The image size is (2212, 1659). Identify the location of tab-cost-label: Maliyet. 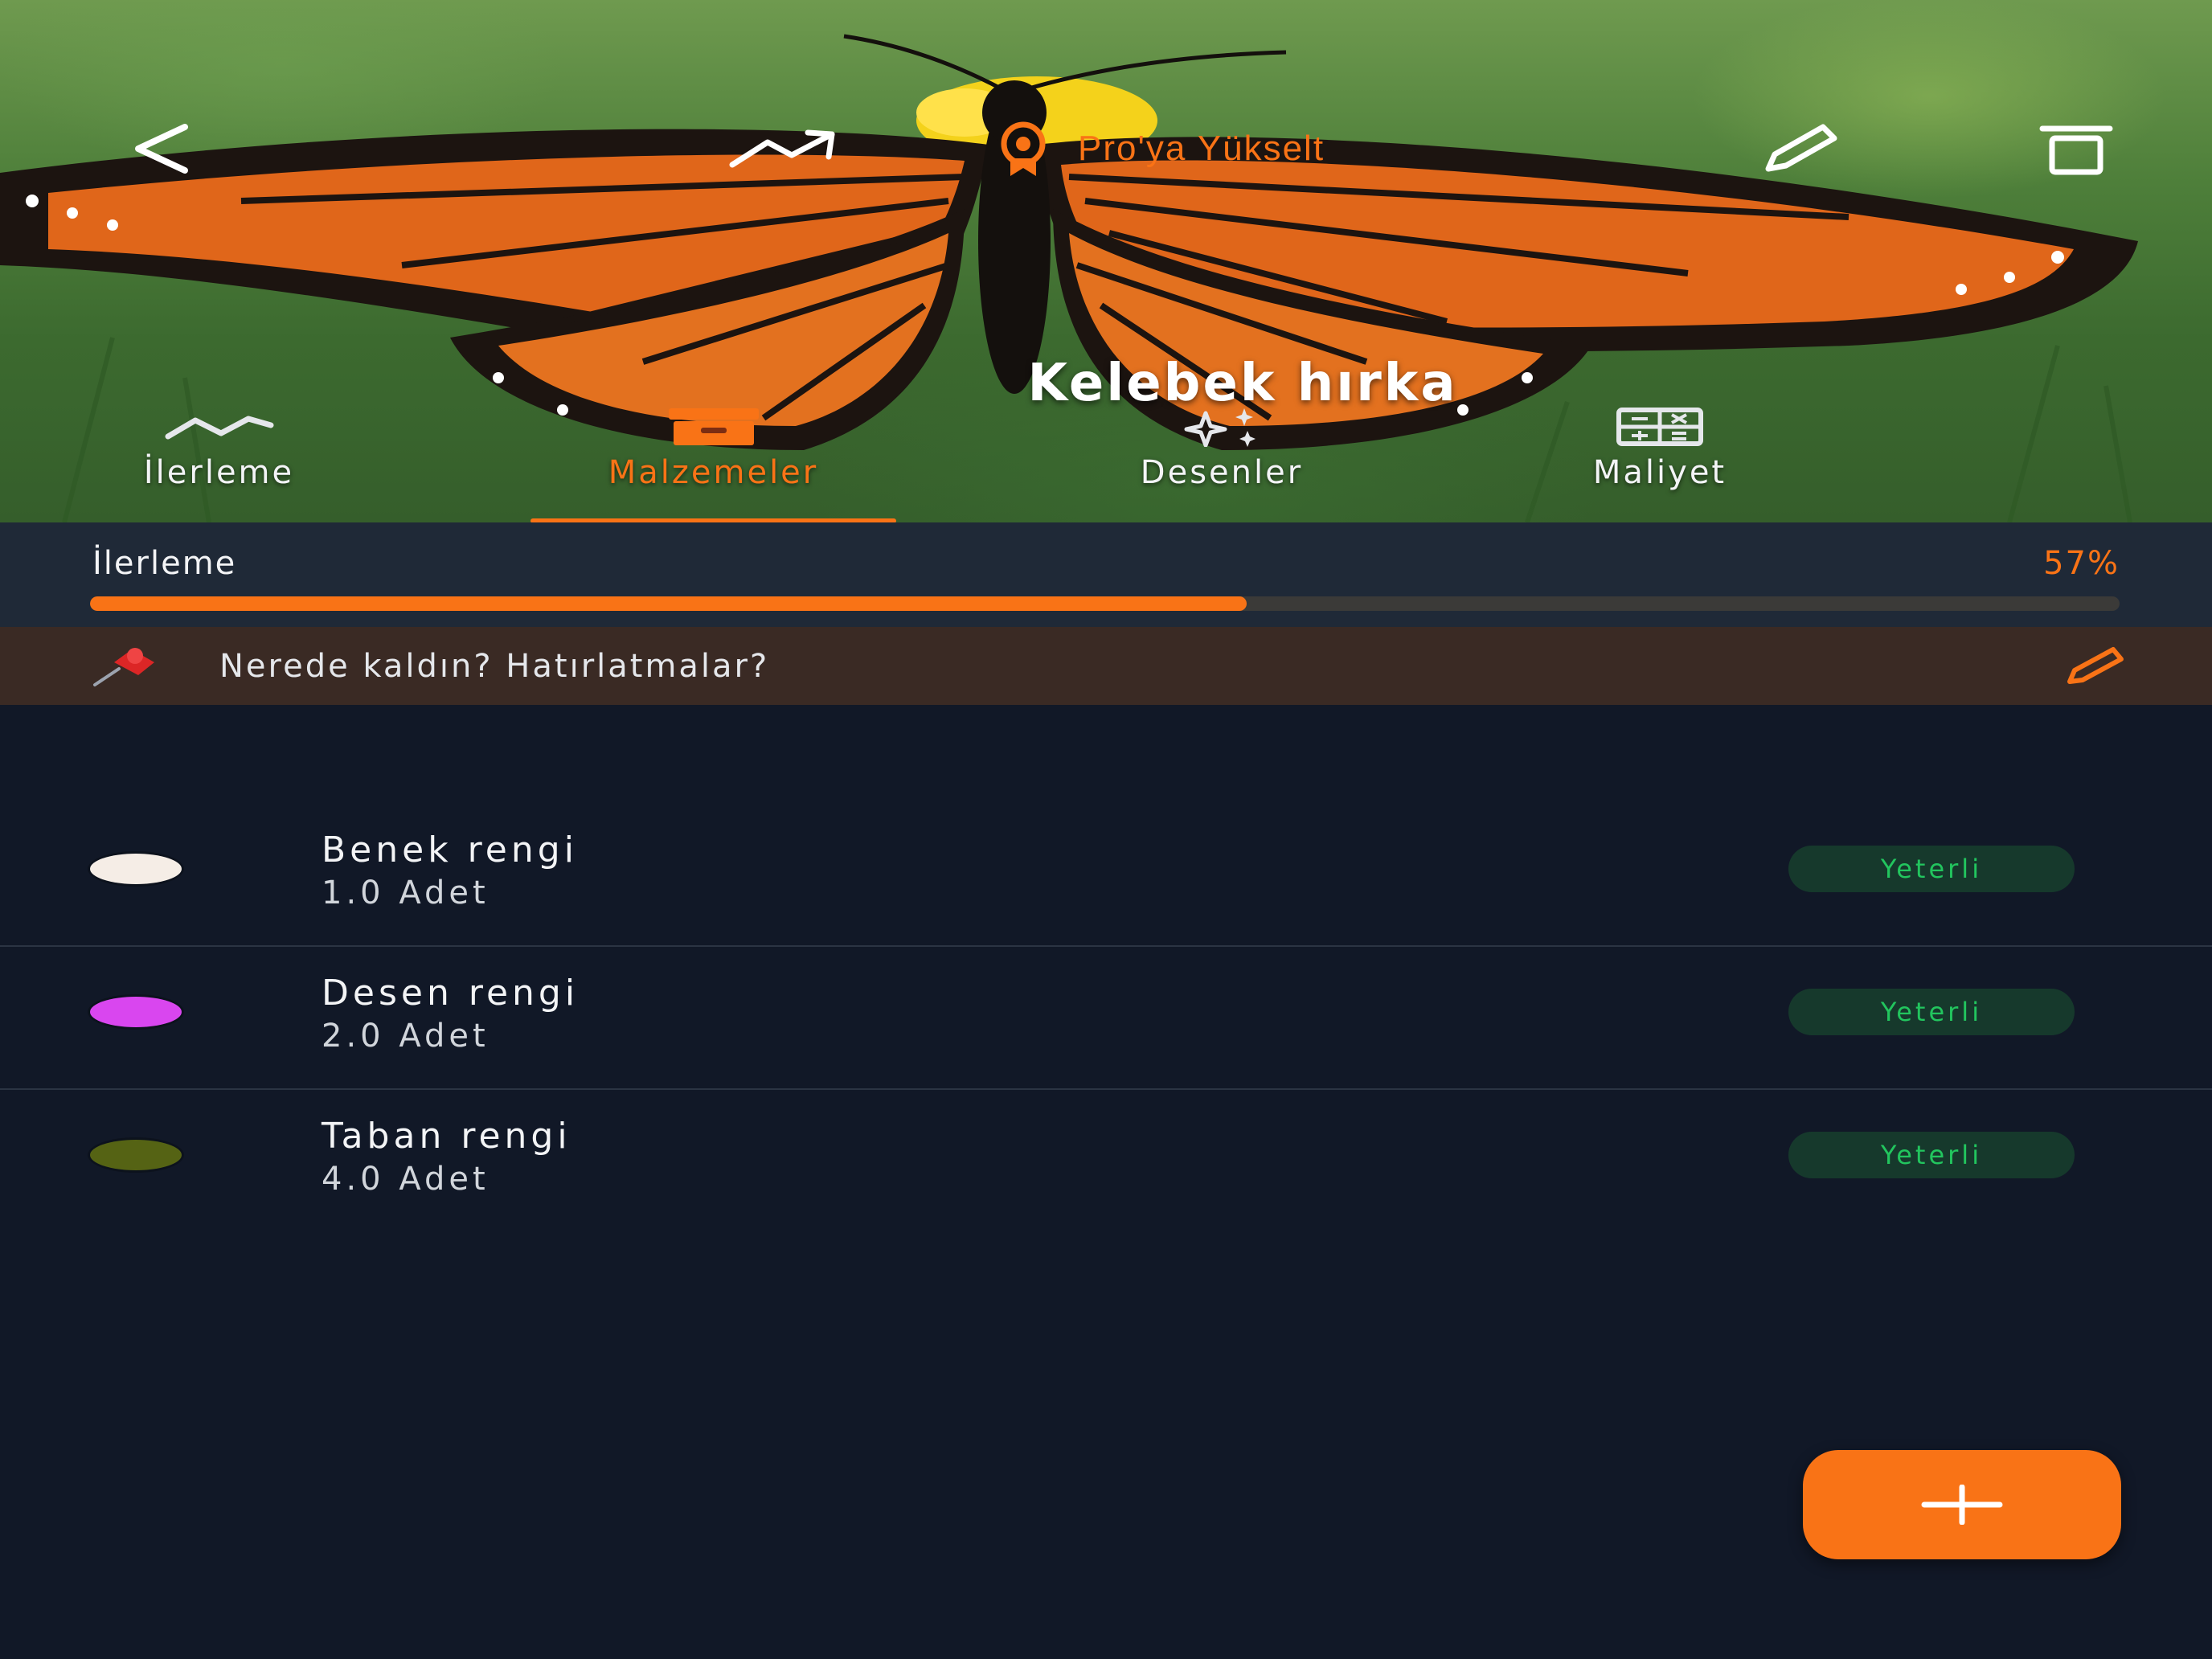
(1660, 473).